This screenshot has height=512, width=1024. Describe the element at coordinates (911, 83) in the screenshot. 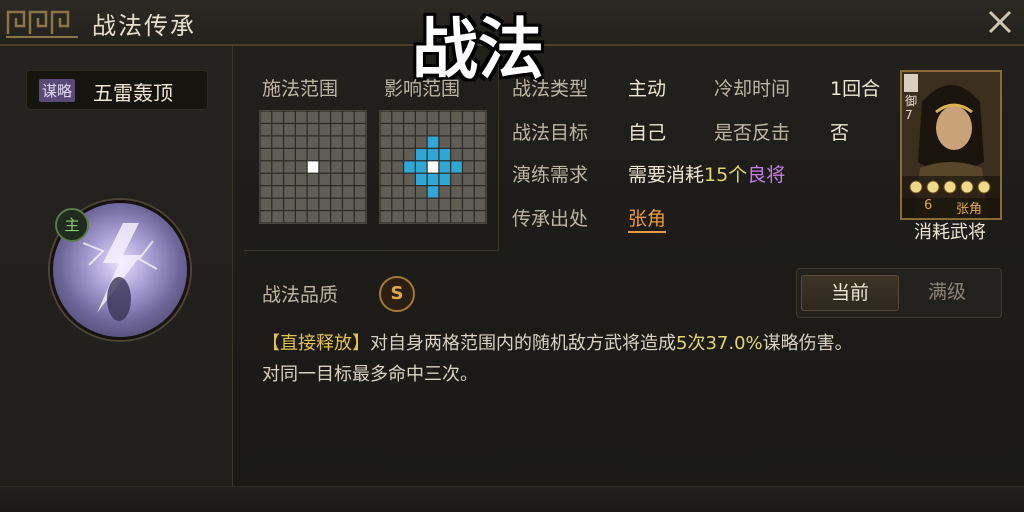

I see `card-tag` at that location.